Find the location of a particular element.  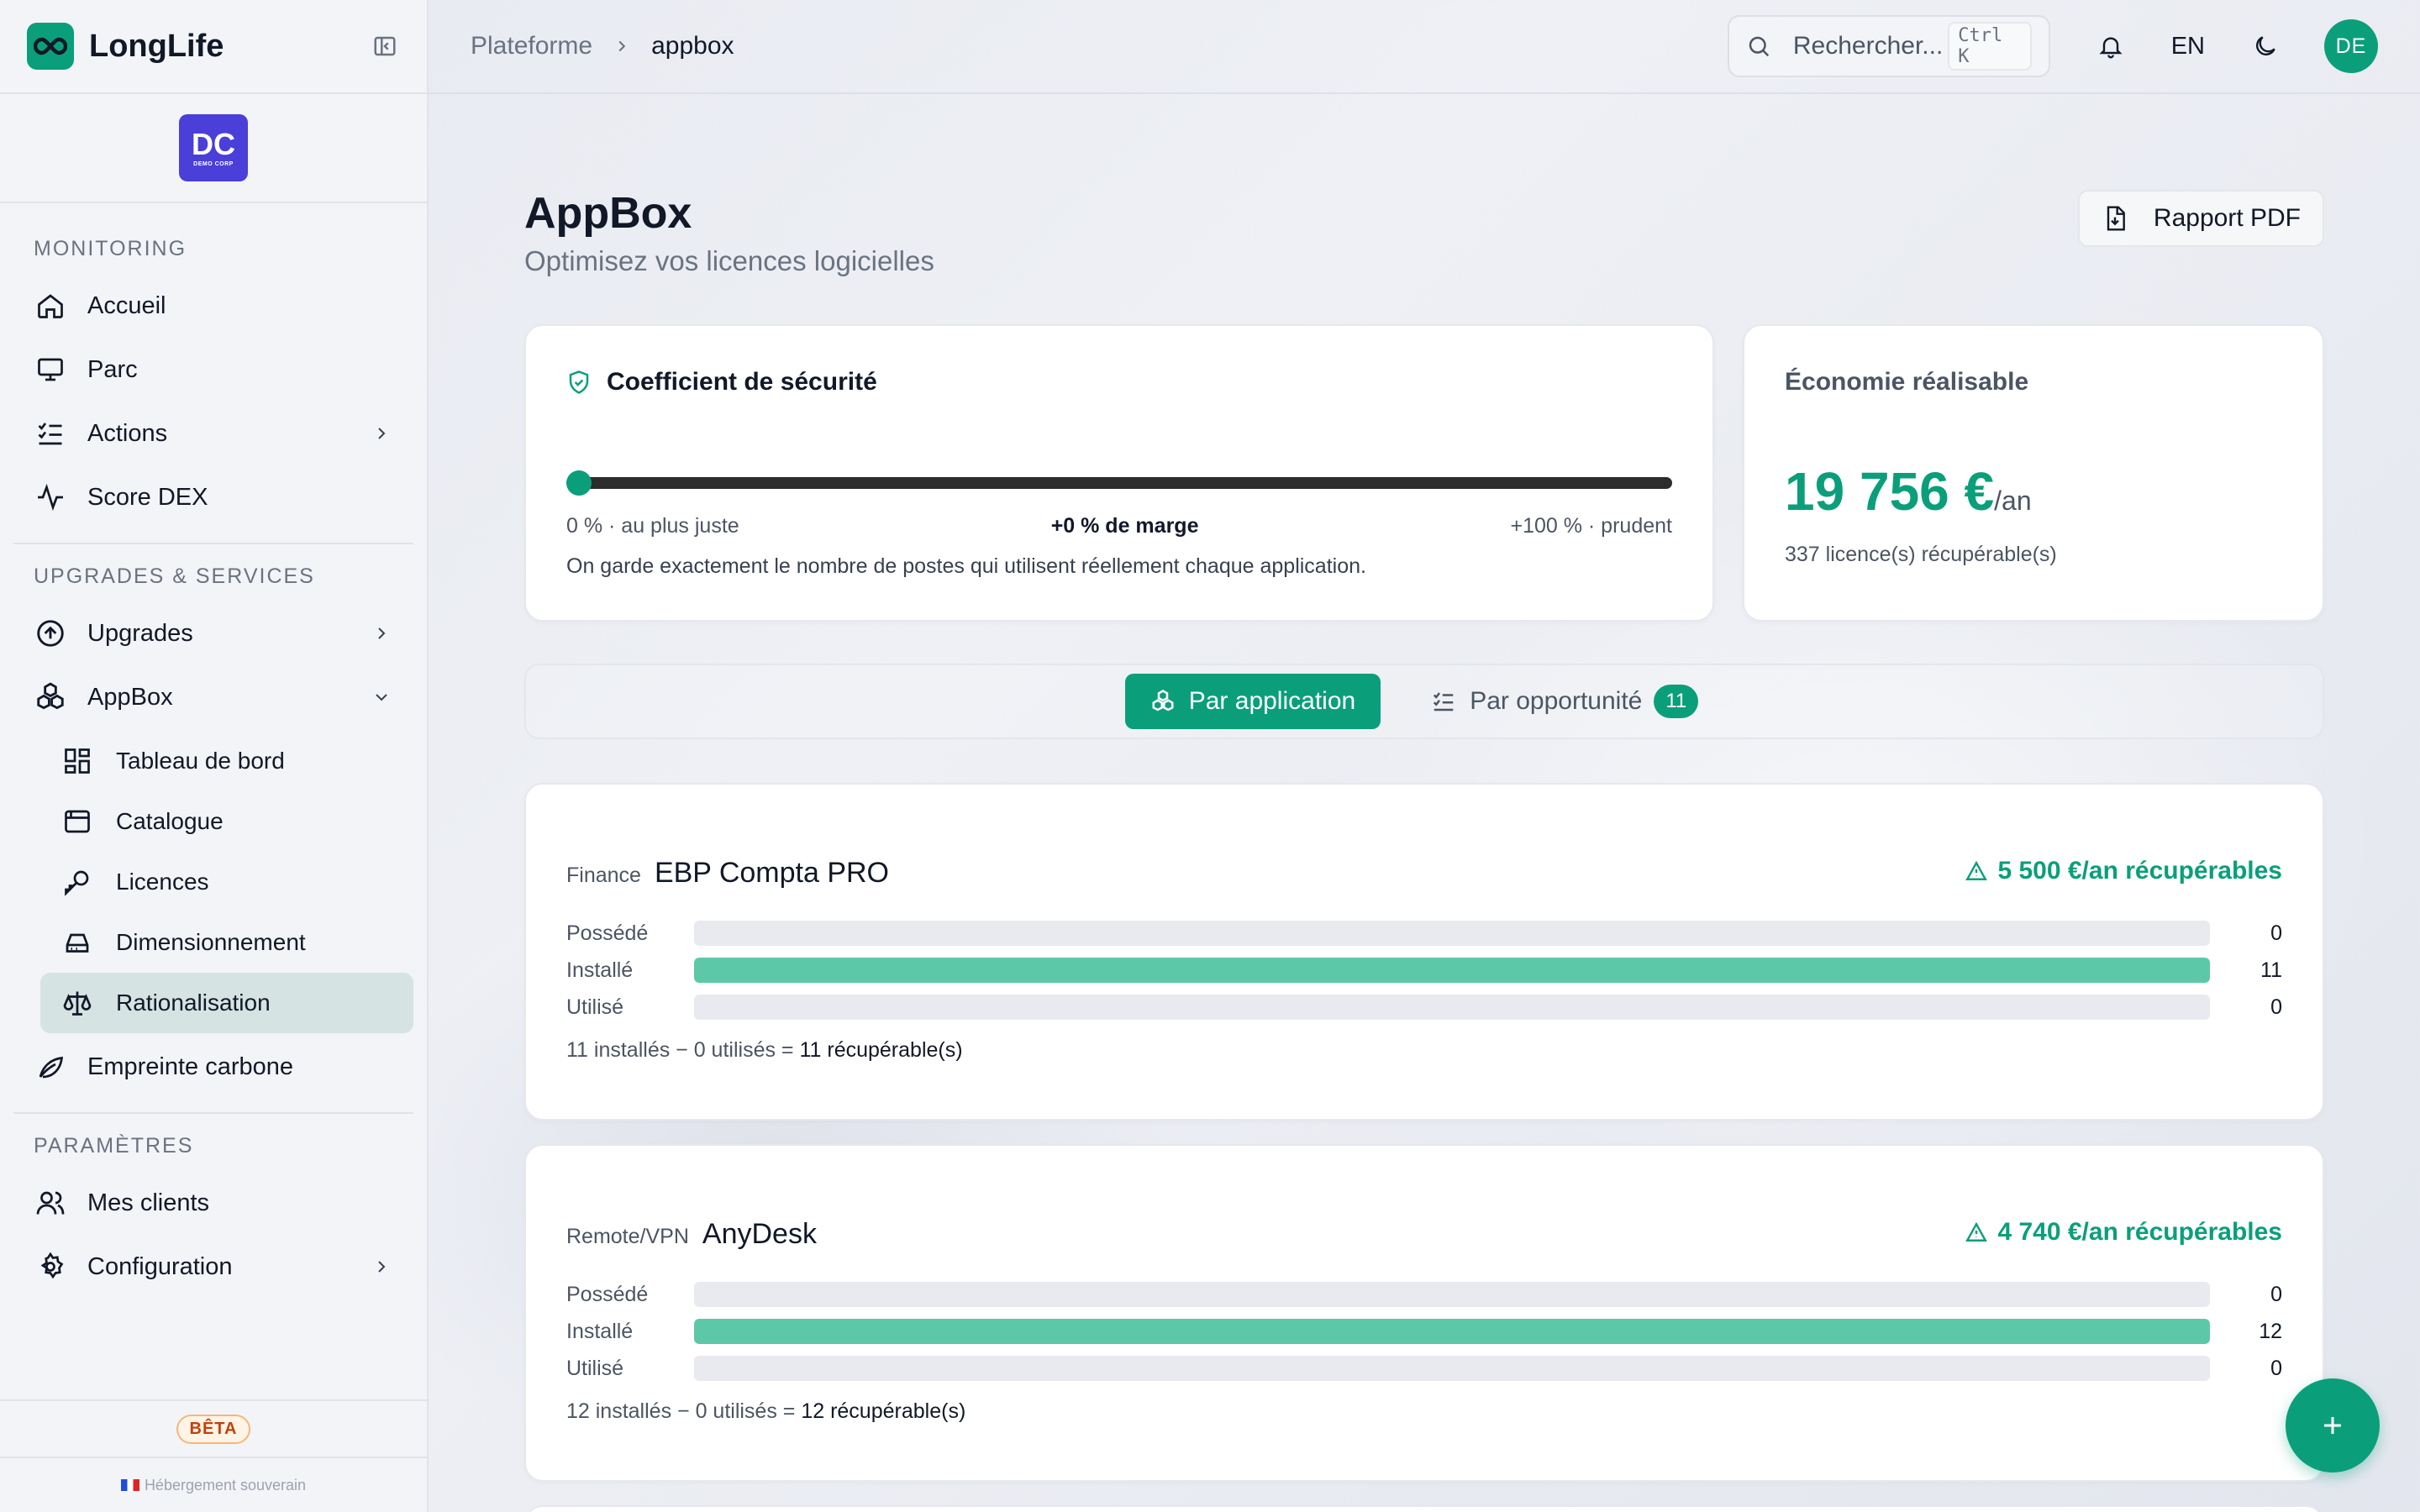

economy-amount: 19 756 € is located at coordinates (1890, 491).